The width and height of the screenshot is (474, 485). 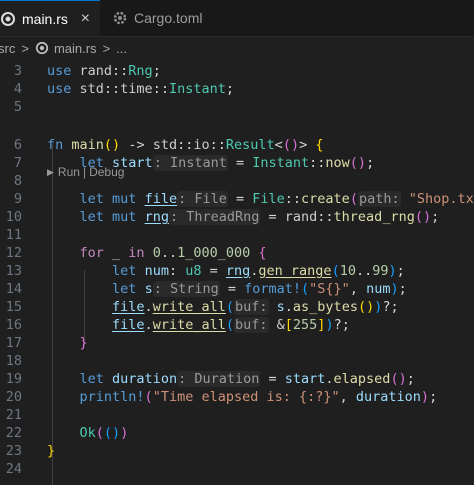 What do you see at coordinates (223, 307) in the screenshot?
I see `code-text: file.write_all(buf: s.as_bytes())?;` at bounding box center [223, 307].